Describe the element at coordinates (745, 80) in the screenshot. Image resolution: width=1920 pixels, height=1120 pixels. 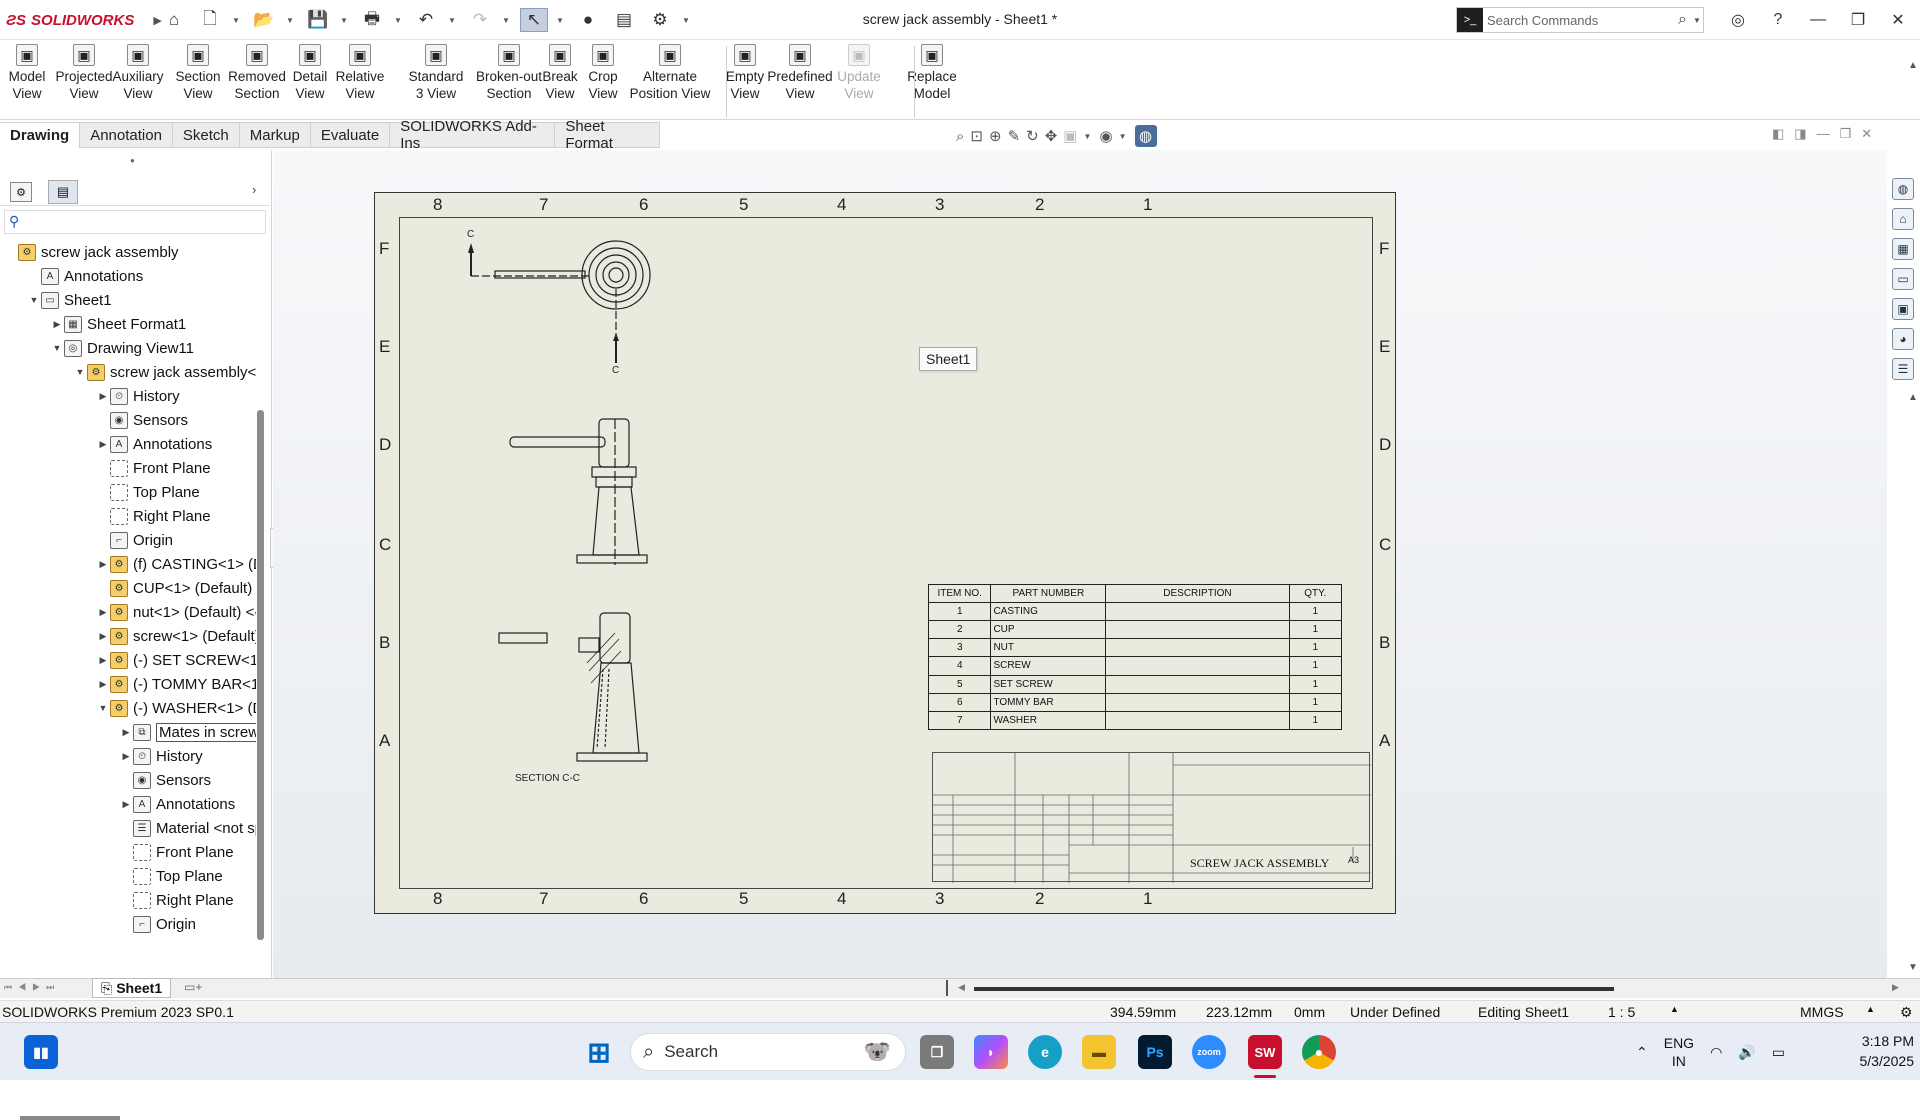
I see `ribbon-empty-view-button: ▣ Empty View` at that location.